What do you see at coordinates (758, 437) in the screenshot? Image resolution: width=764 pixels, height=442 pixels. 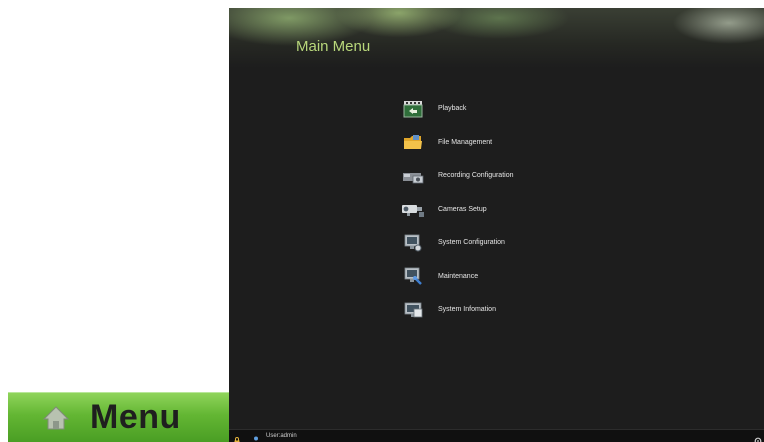 I see `gear-icon` at bounding box center [758, 437].